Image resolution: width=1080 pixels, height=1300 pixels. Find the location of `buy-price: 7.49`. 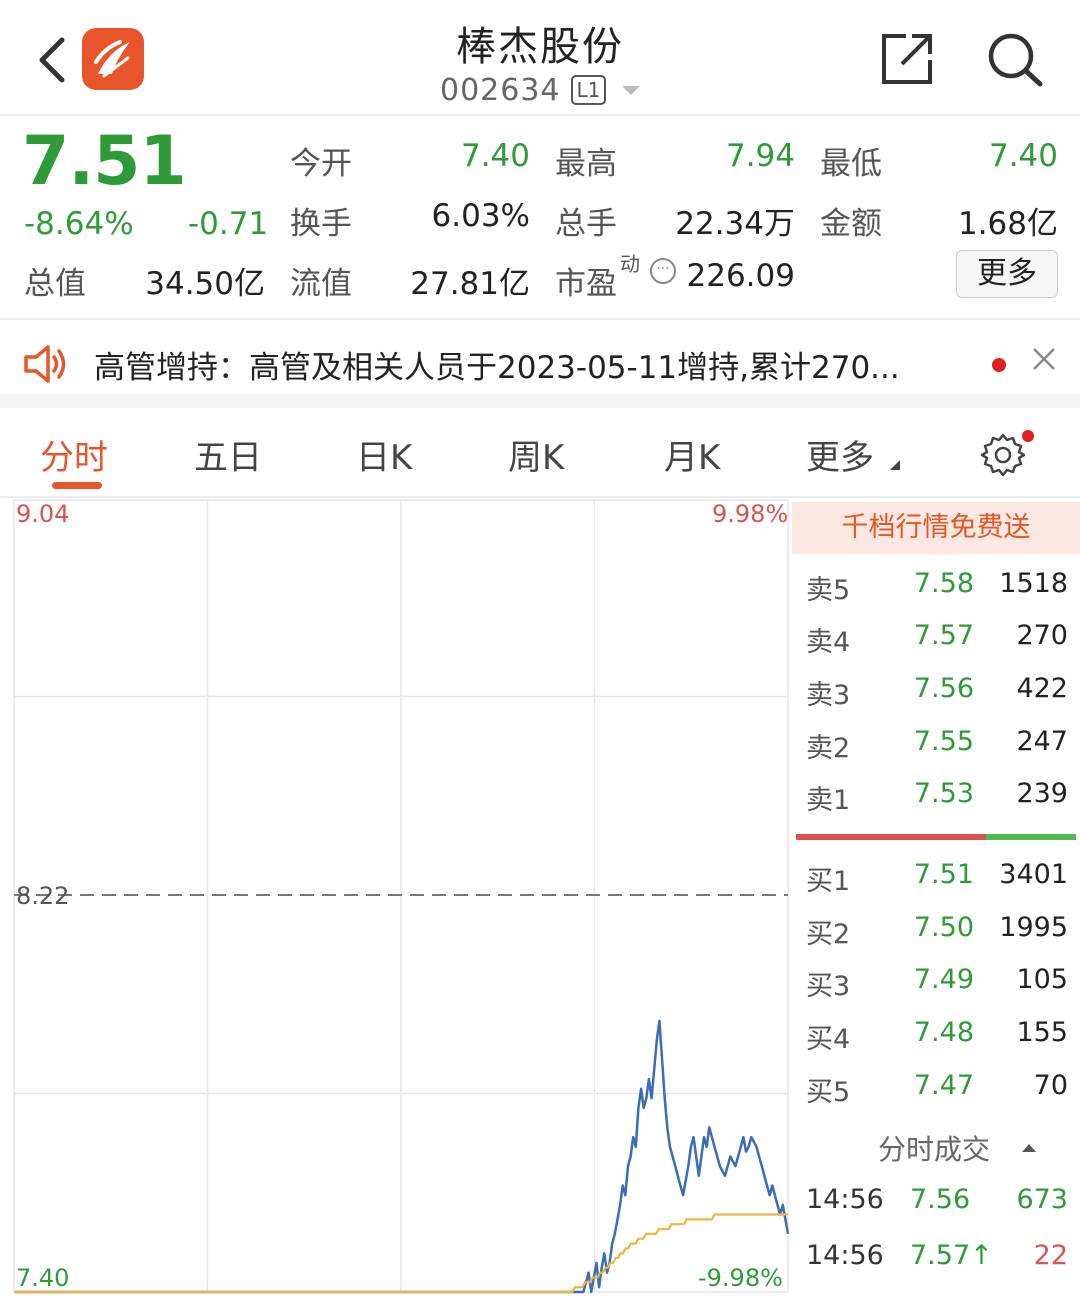

buy-price: 7.49 is located at coordinates (943, 979).